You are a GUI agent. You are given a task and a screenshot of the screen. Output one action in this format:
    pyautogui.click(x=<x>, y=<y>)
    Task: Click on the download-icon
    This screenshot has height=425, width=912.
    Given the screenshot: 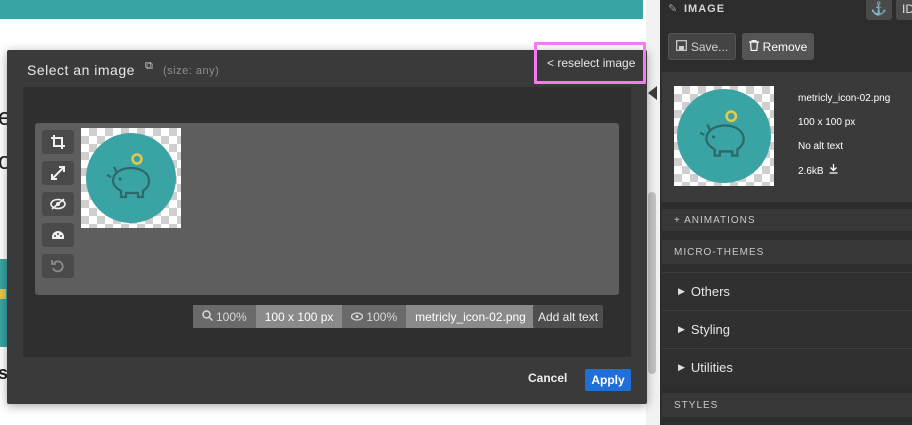 What is the action you would take?
    pyautogui.click(x=833, y=170)
    